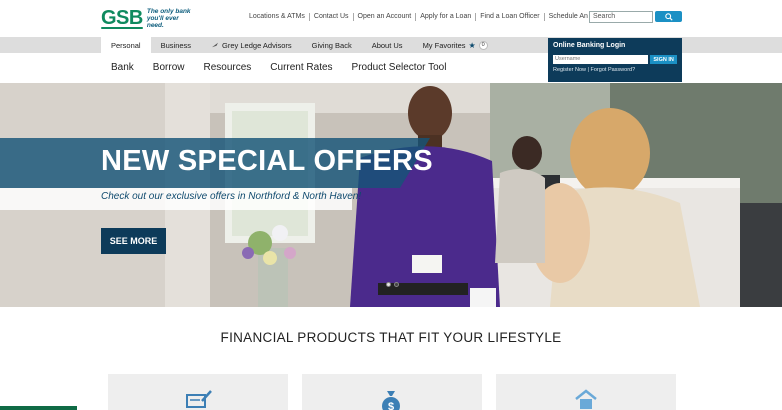  Describe the element at coordinates (122, 67) in the screenshot. I see `nav-bank: Bank` at that location.